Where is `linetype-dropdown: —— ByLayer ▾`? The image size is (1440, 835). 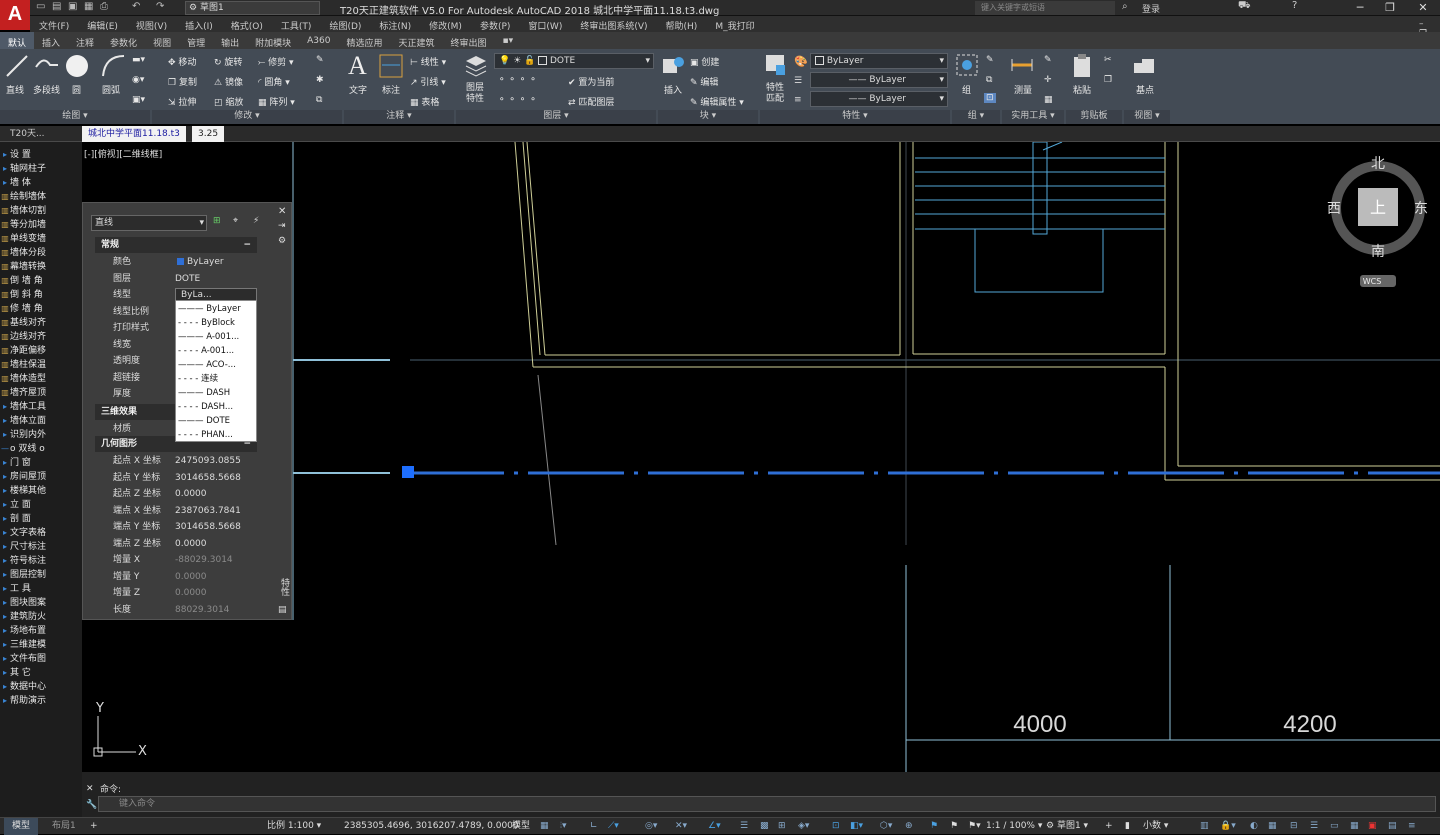 linetype-dropdown: —— ByLayer ▾ is located at coordinates (879, 80).